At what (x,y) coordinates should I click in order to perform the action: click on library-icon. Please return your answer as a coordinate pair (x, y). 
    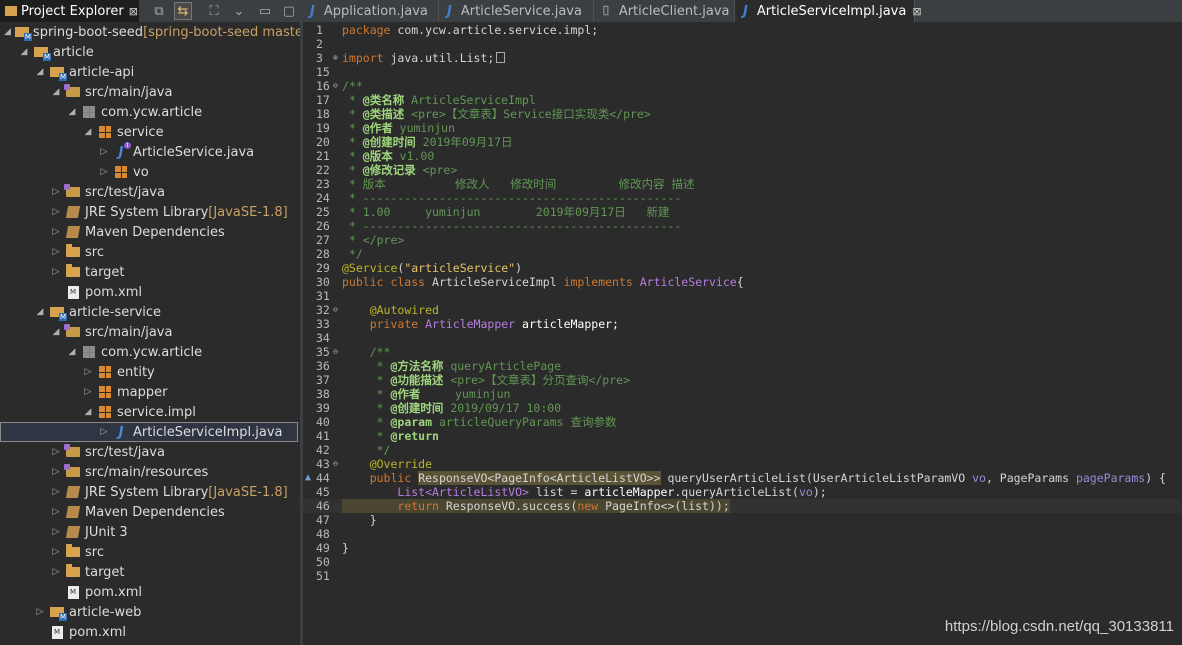
    Looking at the image, I should click on (73, 232).